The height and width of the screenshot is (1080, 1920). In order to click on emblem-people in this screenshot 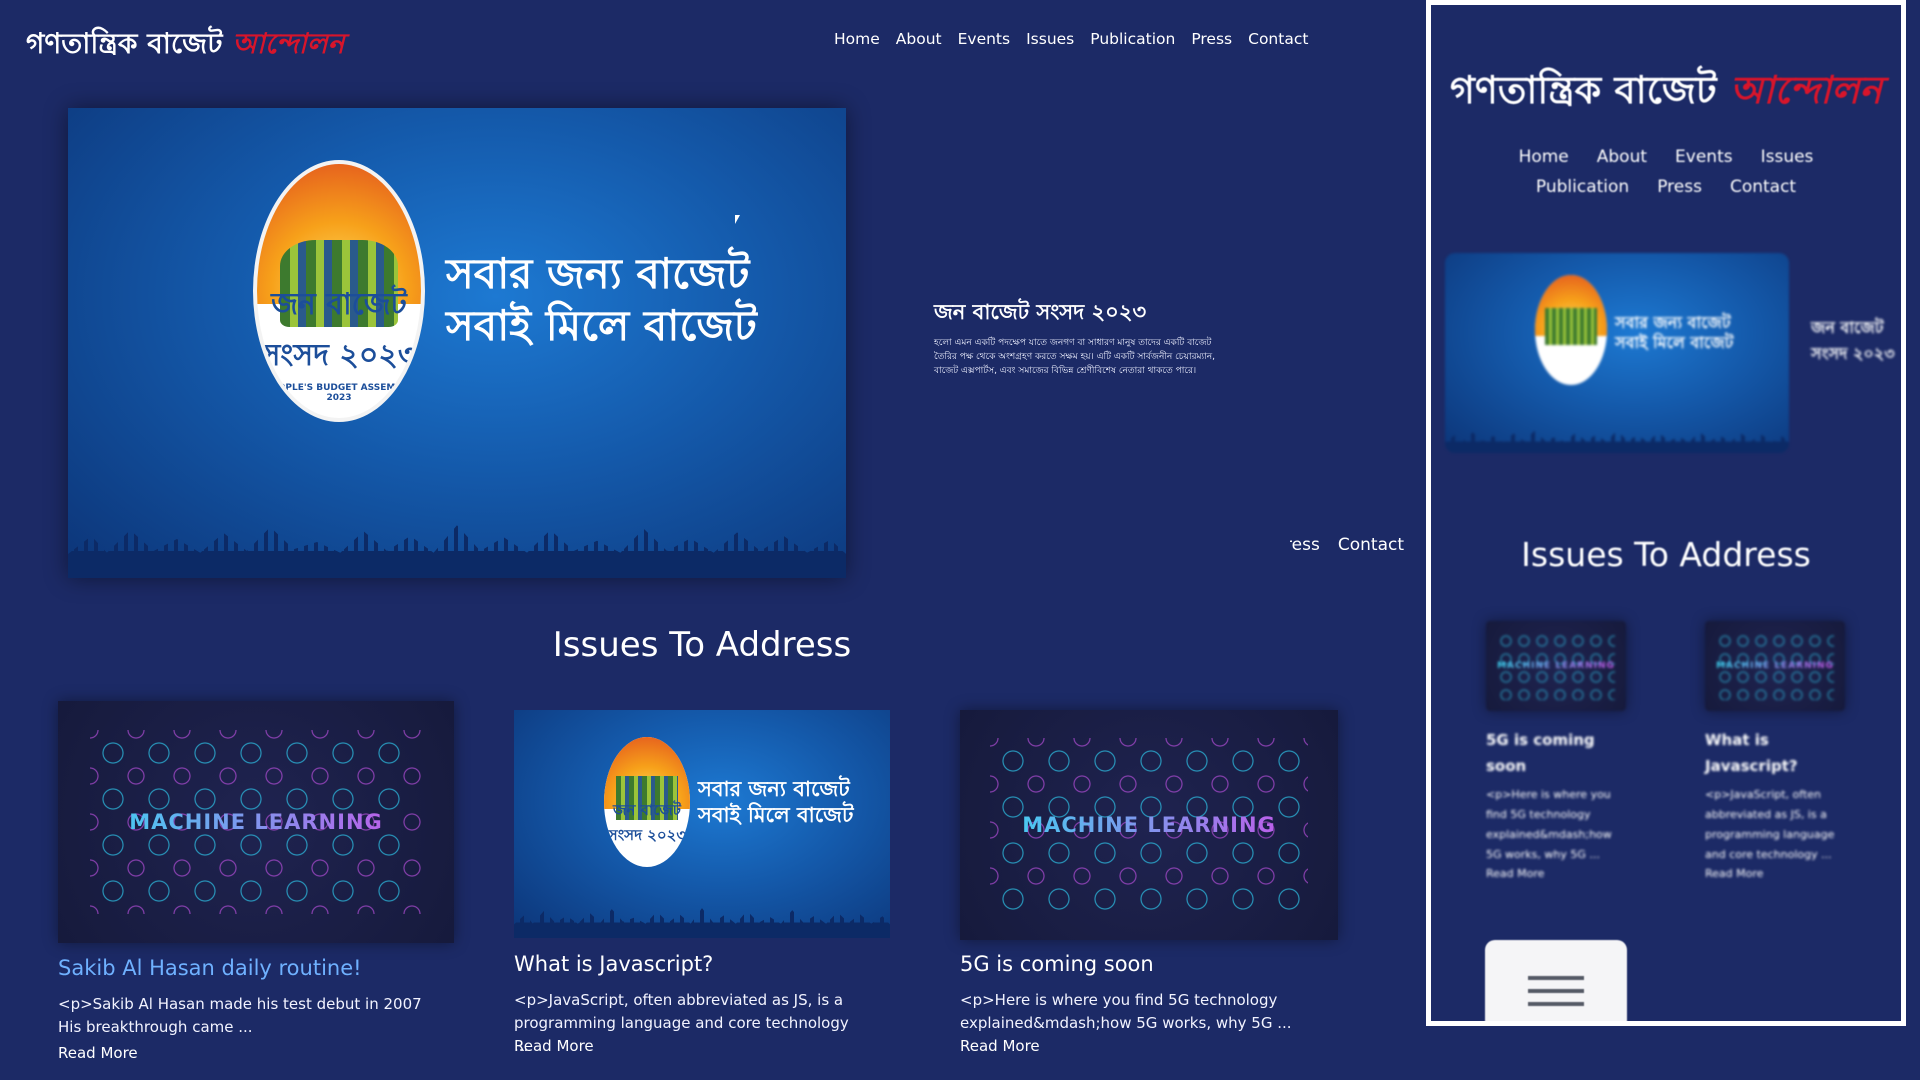, I will do `click(1571, 327)`.